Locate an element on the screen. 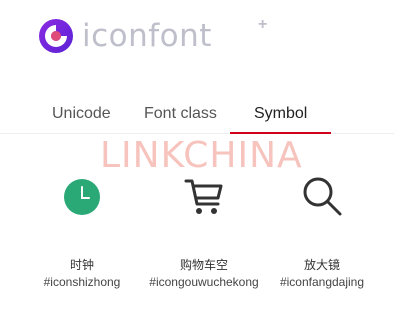  glyph-code: #iconfangdajing is located at coordinates (322, 282).